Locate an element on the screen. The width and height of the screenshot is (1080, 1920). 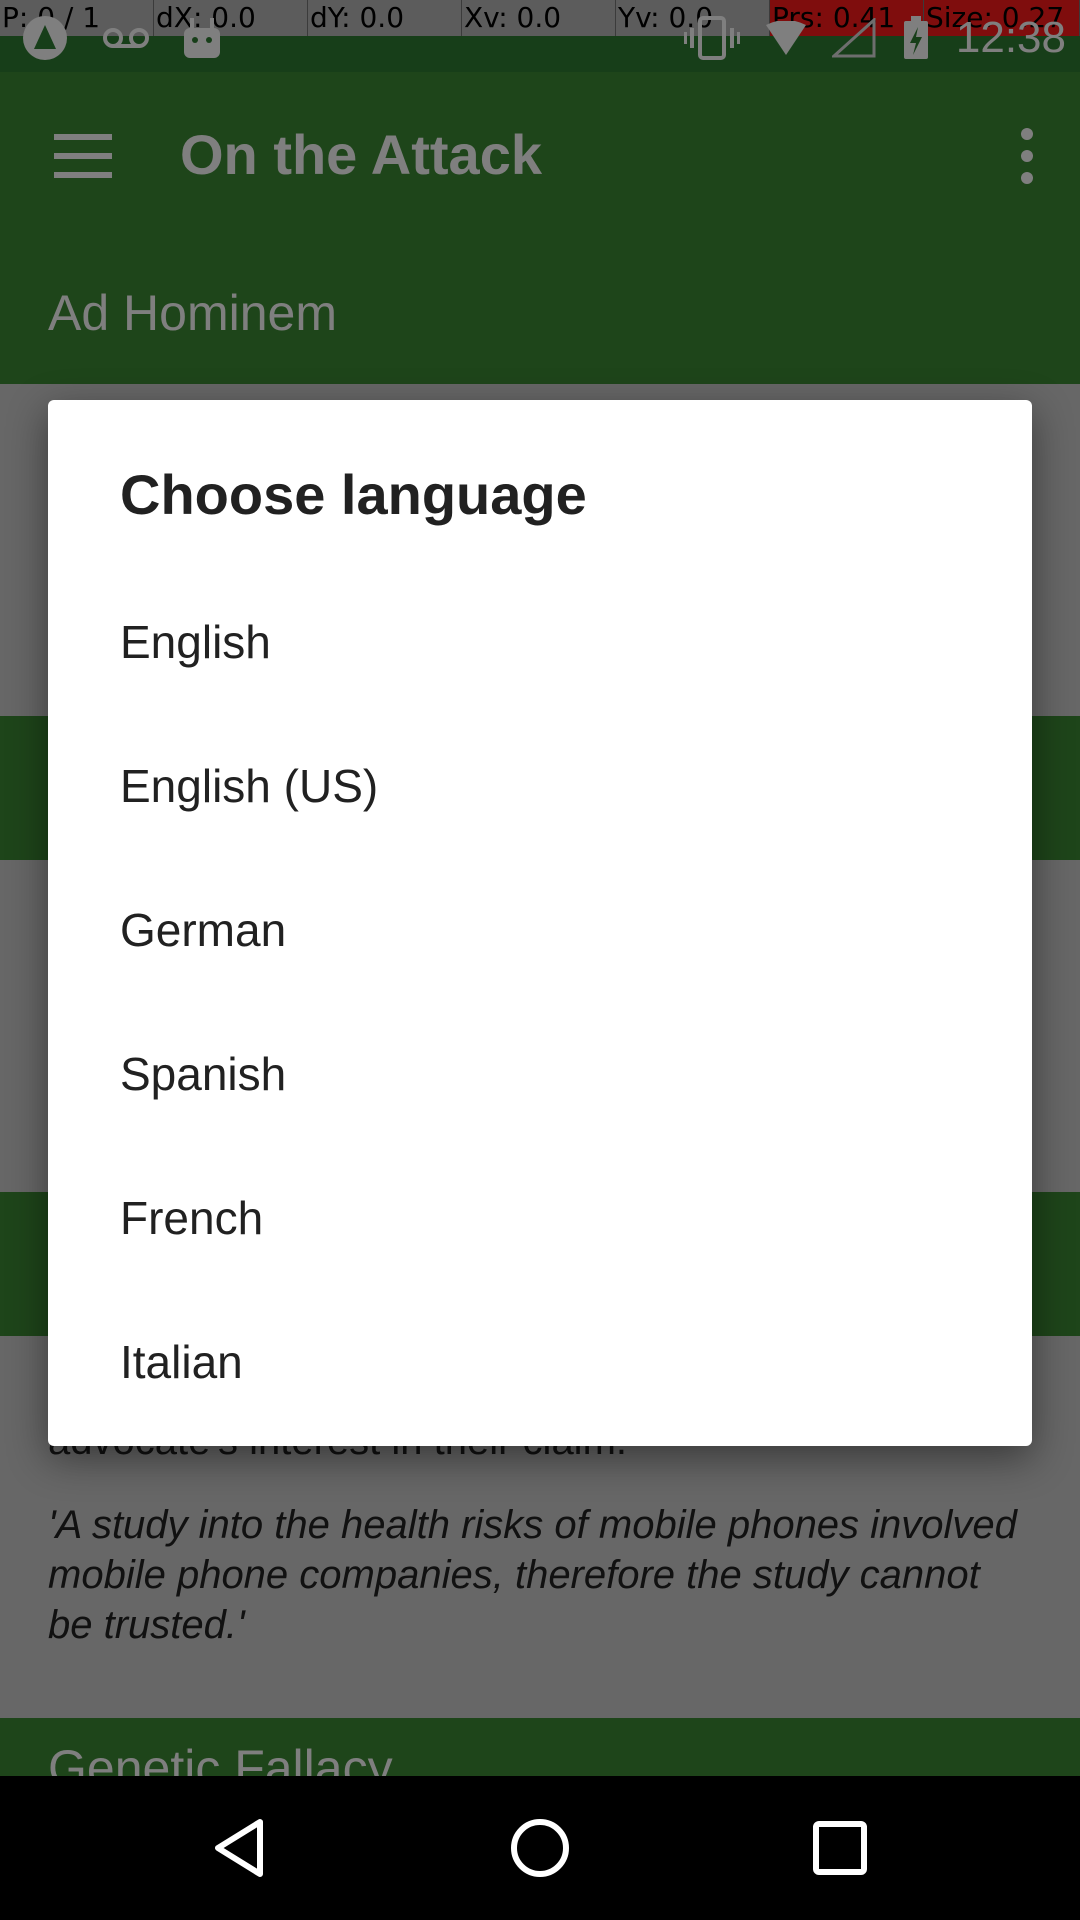
recents-icon is located at coordinates (840, 1848).